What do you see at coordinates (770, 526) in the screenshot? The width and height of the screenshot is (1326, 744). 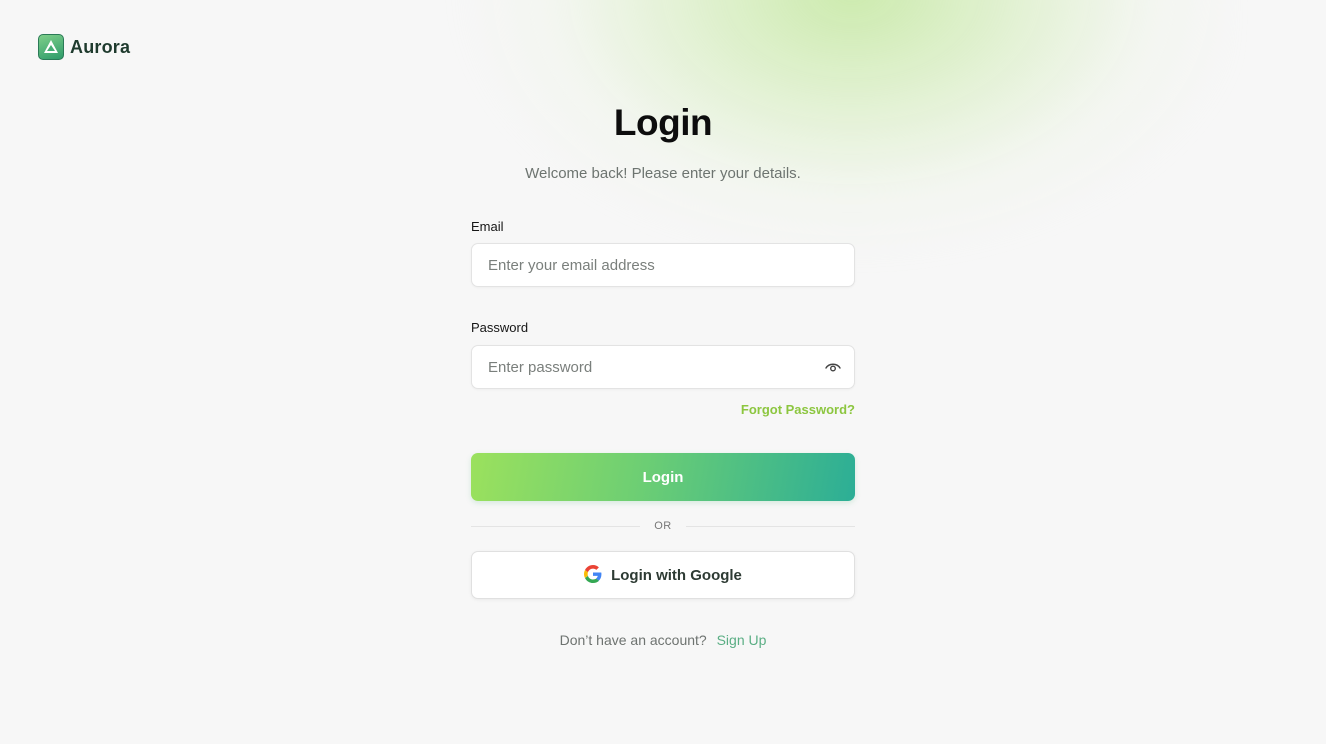 I see `divider-line-right` at bounding box center [770, 526].